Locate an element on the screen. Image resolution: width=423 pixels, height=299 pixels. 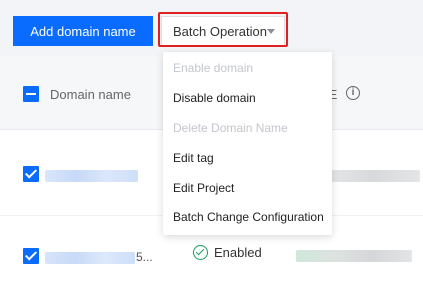
menu-item-edit-tag: Edit tag is located at coordinates (193, 158).